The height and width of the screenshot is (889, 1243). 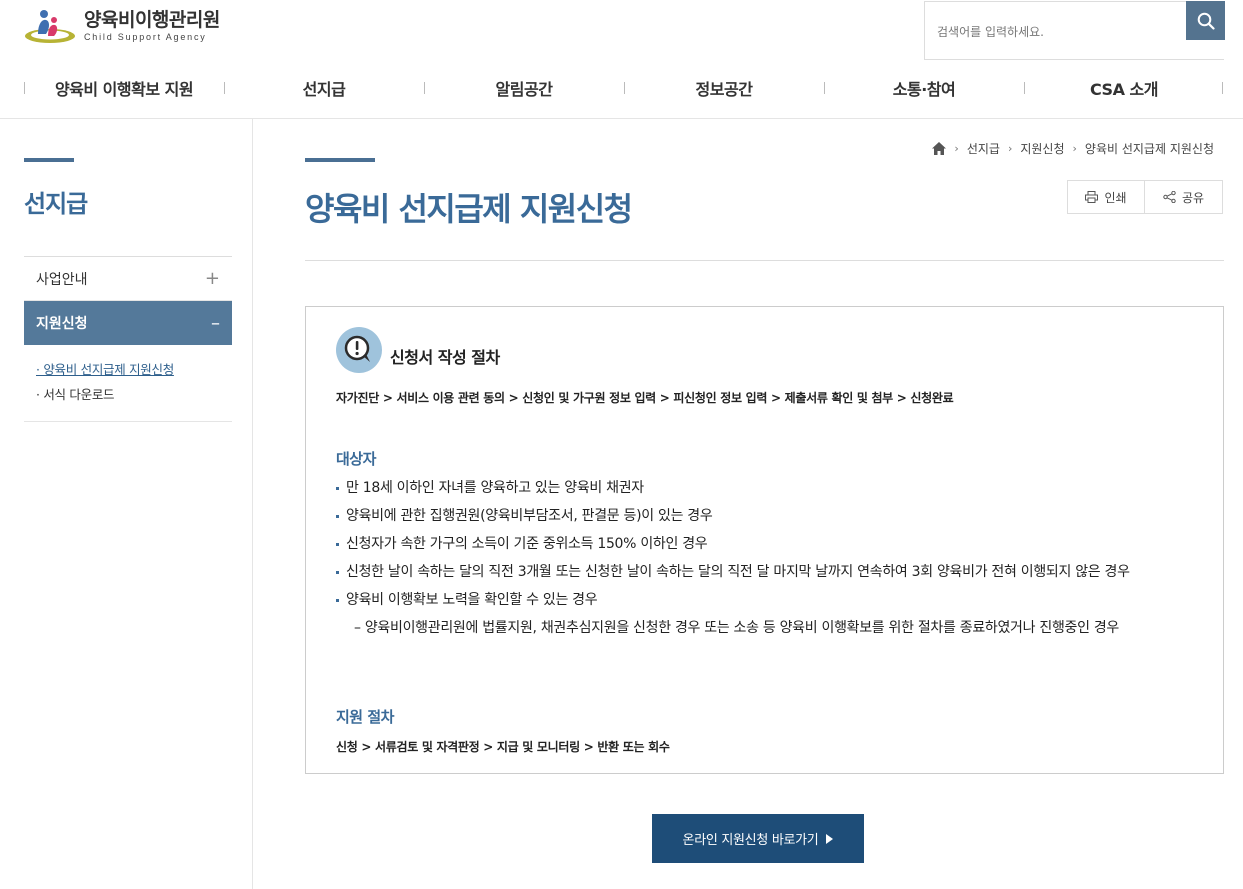 What do you see at coordinates (924, 88) in the screenshot?
I see `nav-item-participation: 소통·참여` at bounding box center [924, 88].